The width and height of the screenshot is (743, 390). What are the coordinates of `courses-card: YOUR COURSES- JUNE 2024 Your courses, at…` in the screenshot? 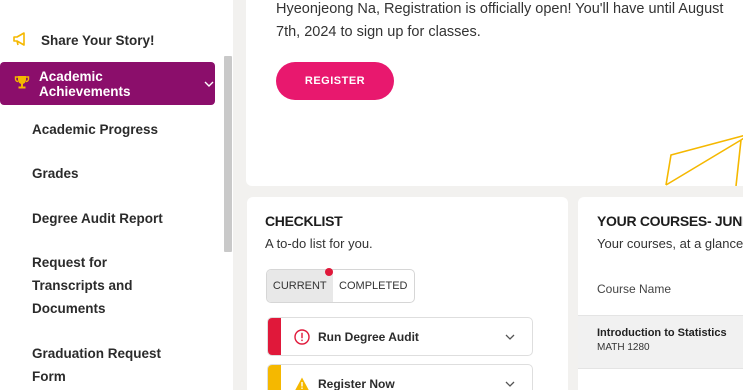 It's located at (660, 293).